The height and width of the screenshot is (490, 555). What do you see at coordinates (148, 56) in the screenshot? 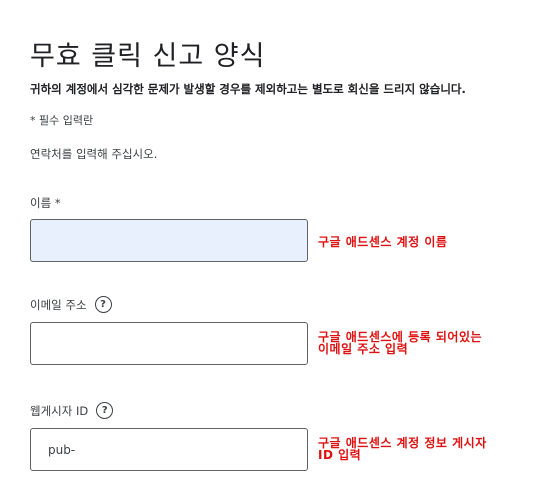
I see `page-title: 무효 클릭 신고 양식` at bounding box center [148, 56].